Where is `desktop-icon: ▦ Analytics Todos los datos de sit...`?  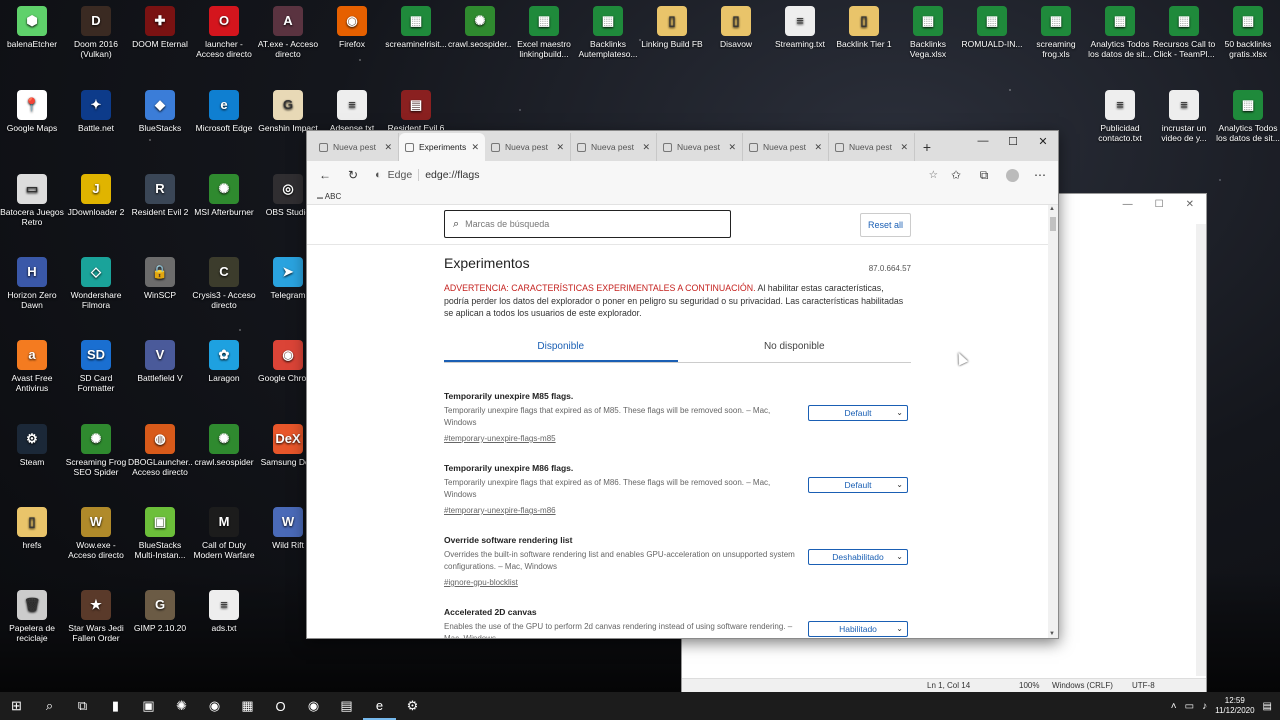
desktop-icon: ▦ Analytics Todos los datos de sit... is located at coordinates (1248, 114).